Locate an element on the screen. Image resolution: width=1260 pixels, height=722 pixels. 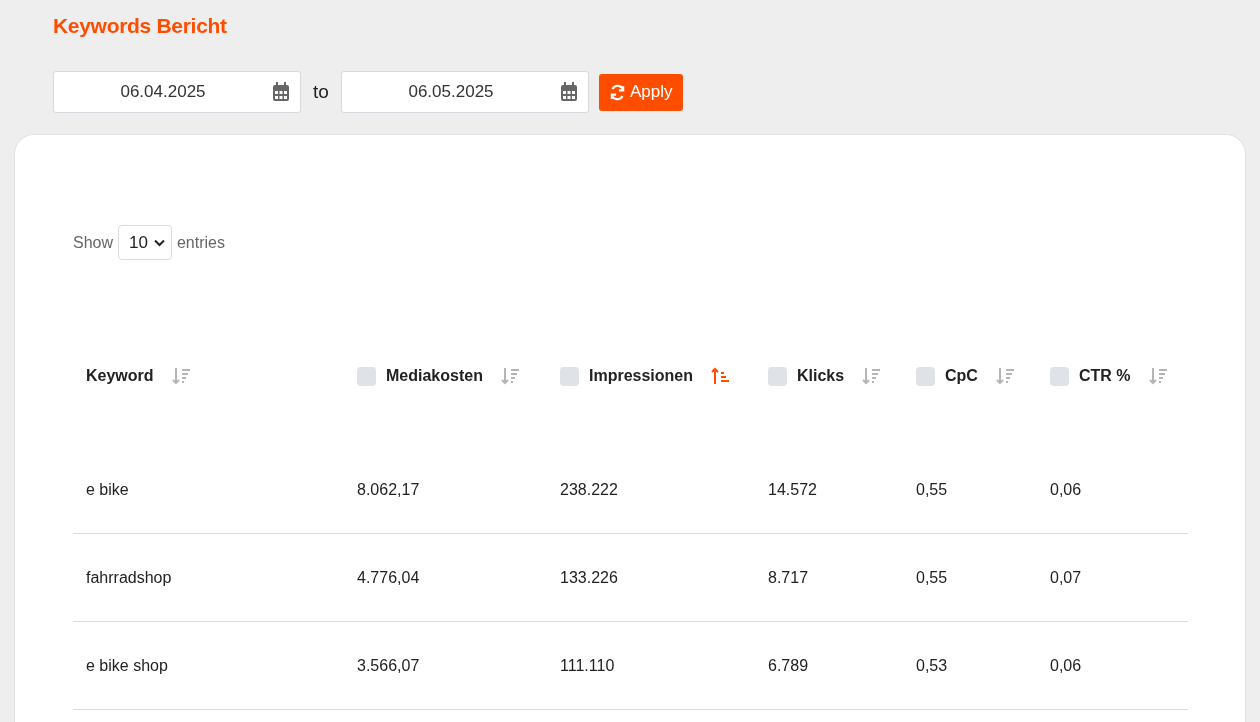
table-cell-text: 133.226 is located at coordinates (589, 577).